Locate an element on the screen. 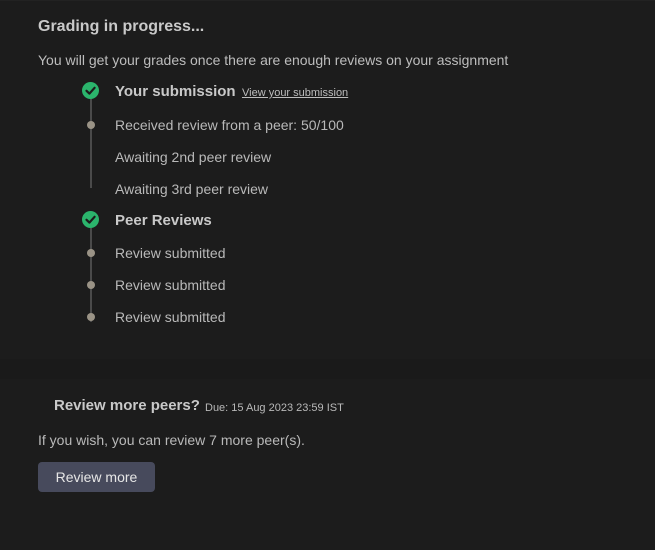 This screenshot has height=550, width=655. due-date: Due: 15 Aug 2023 23:59 IST is located at coordinates (274, 408).